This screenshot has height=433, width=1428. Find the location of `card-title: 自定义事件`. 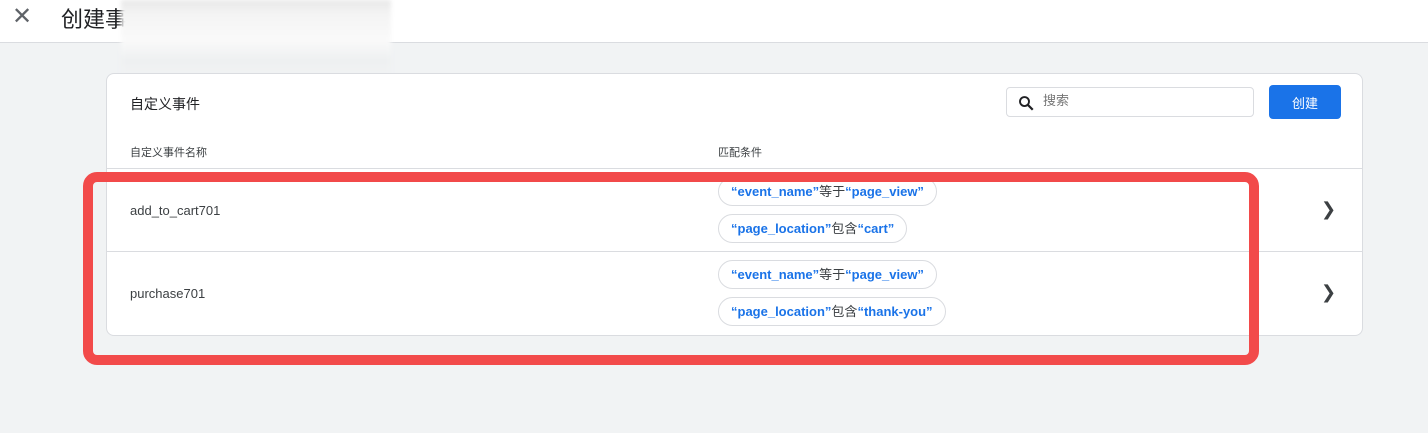

card-title: 自定义事件 is located at coordinates (165, 104).